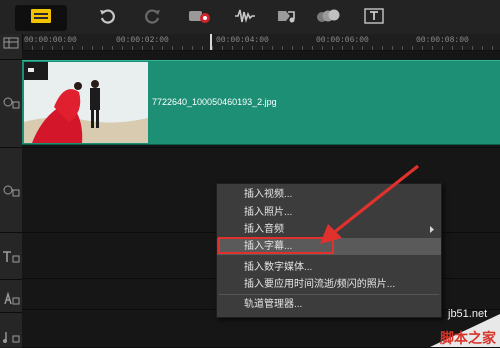  I want to click on title-track-icon, so click(11, 257).